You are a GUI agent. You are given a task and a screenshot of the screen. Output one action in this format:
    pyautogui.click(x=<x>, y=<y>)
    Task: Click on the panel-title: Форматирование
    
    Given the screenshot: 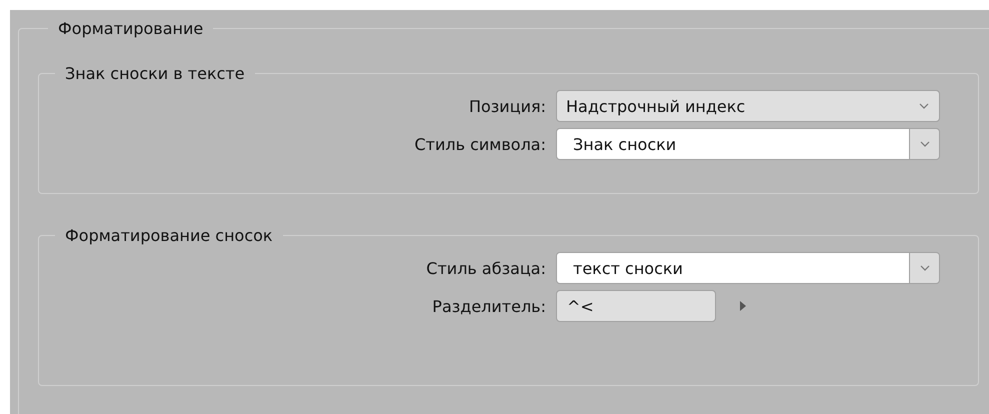 What is the action you would take?
    pyautogui.click(x=130, y=28)
    